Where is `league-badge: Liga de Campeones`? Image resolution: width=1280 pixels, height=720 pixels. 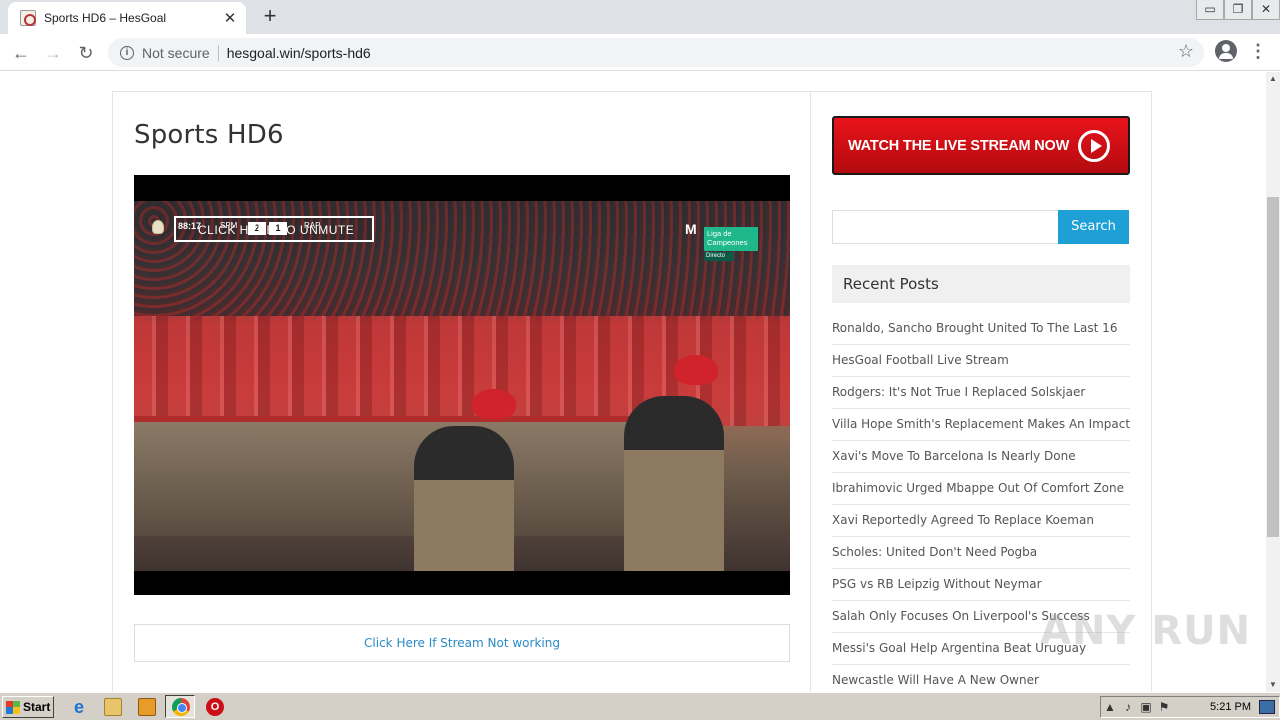 league-badge: Liga de Campeones is located at coordinates (731, 239).